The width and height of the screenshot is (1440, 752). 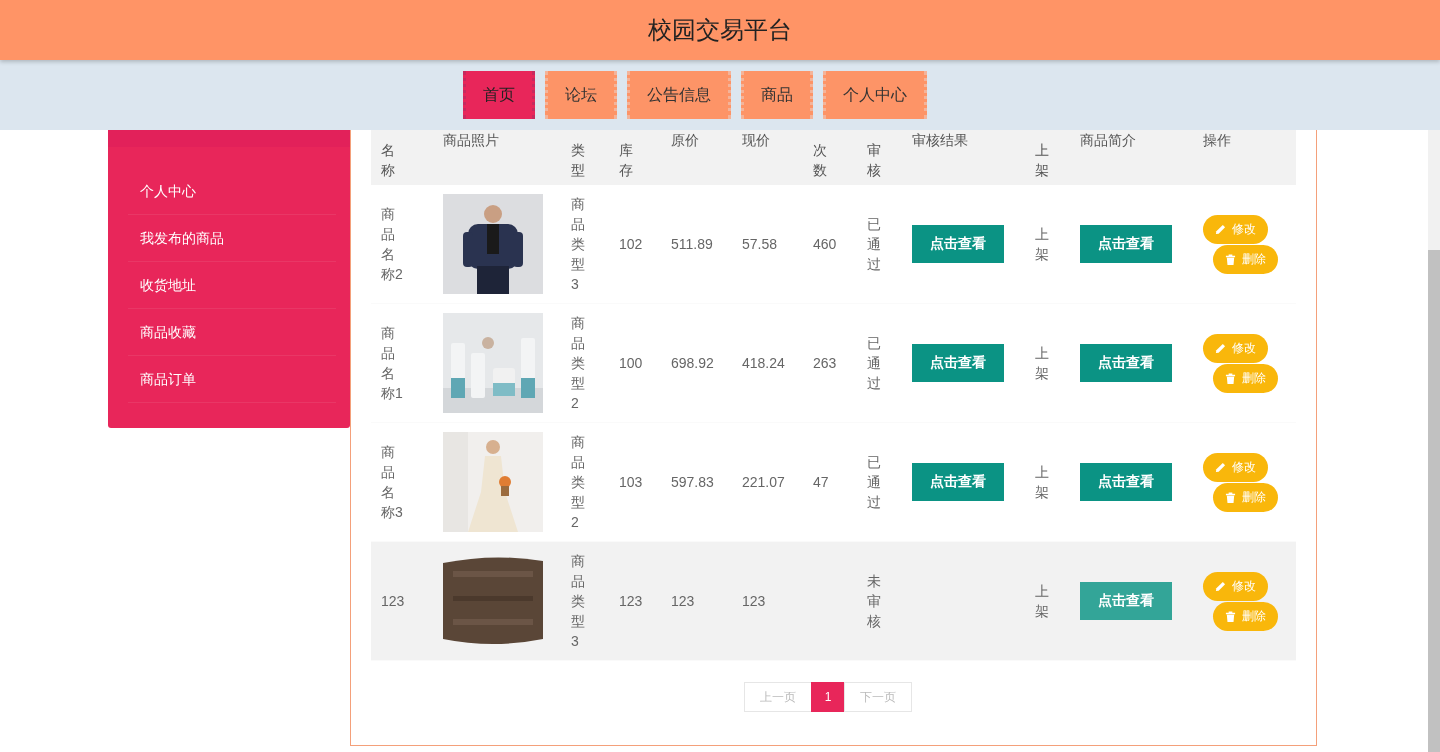 I want to click on column-header: 上架, so click(x=1042, y=160).